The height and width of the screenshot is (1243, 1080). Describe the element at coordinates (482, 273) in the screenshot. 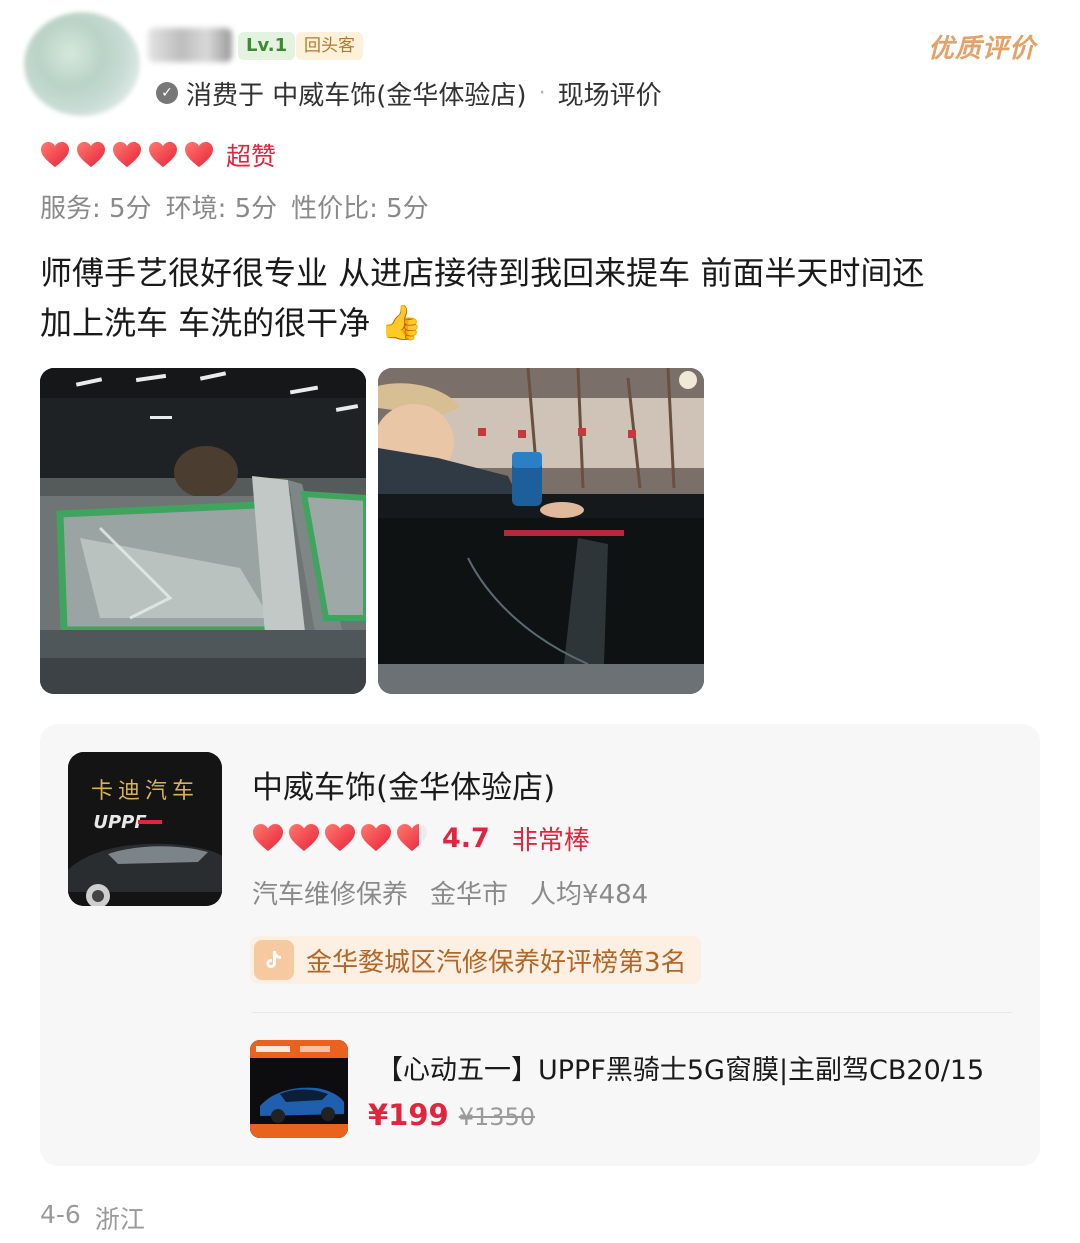

I see `review-line: 师傅手艺很好很专业 从进店接待到我回来提车 前面半天时间还` at that location.